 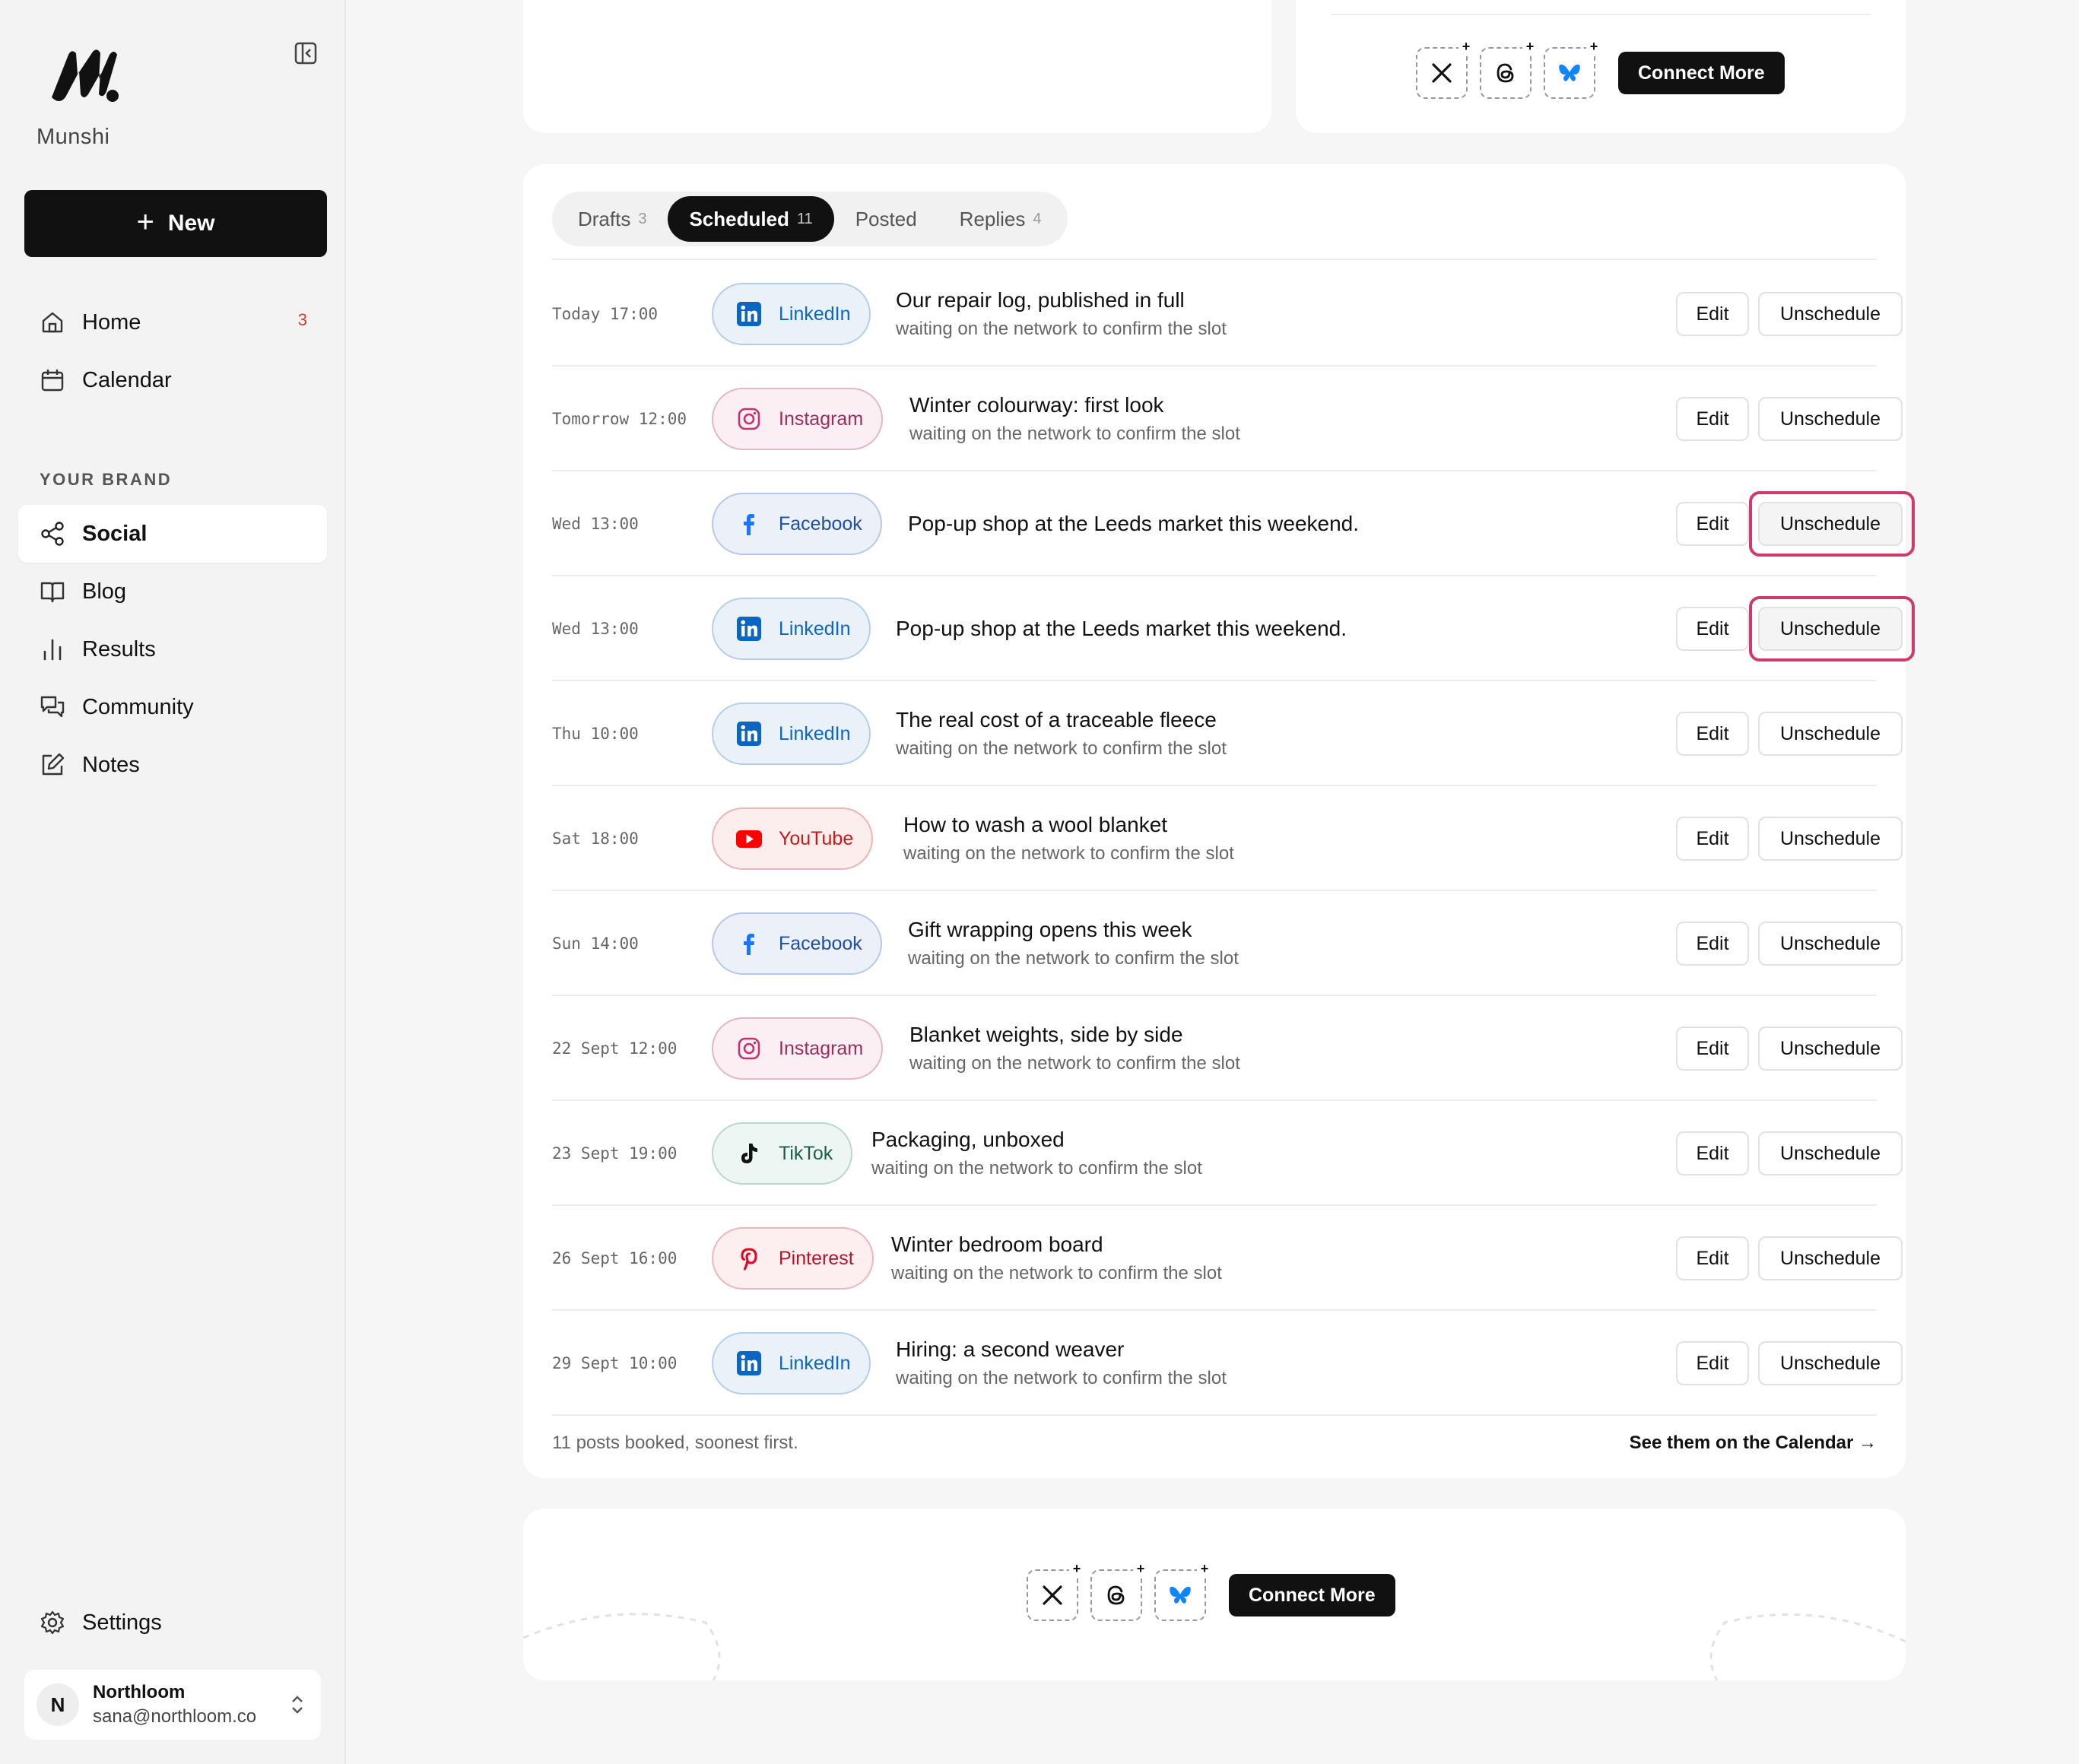 What do you see at coordinates (1036, 405) in the screenshot?
I see `post-title: Winter colourway: first look` at bounding box center [1036, 405].